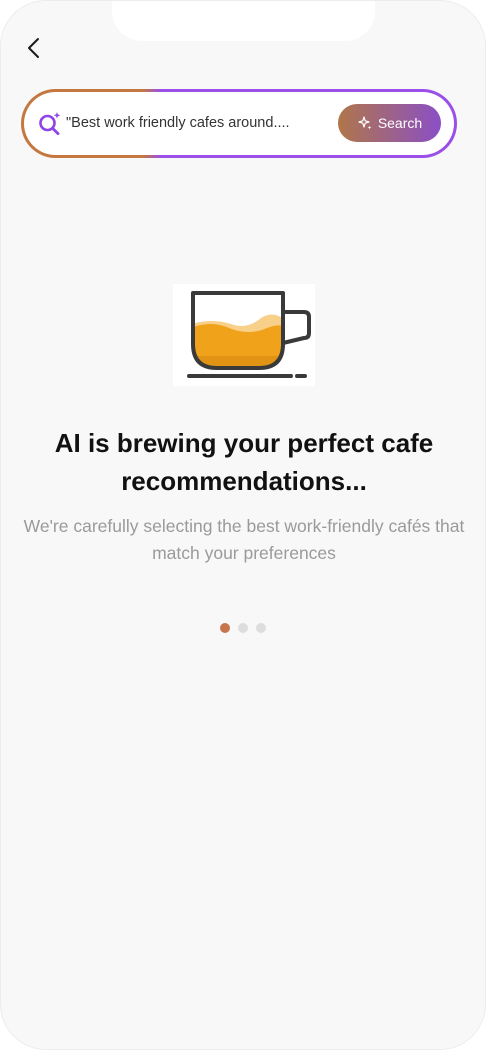 This screenshot has height=1050, width=486. I want to click on sparkle-search-icon, so click(50, 124).